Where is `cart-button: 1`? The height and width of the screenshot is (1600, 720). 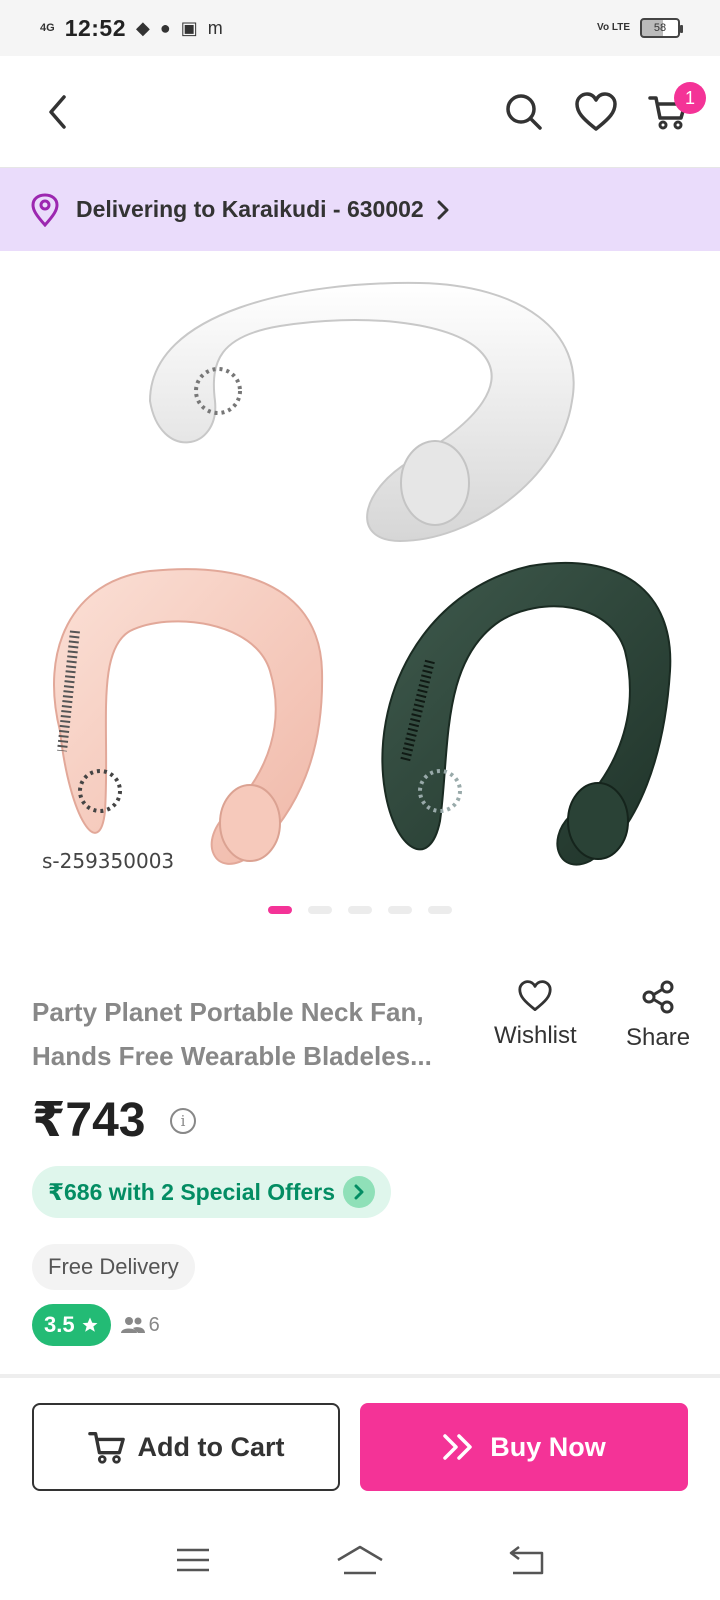 cart-button: 1 is located at coordinates (675, 109).